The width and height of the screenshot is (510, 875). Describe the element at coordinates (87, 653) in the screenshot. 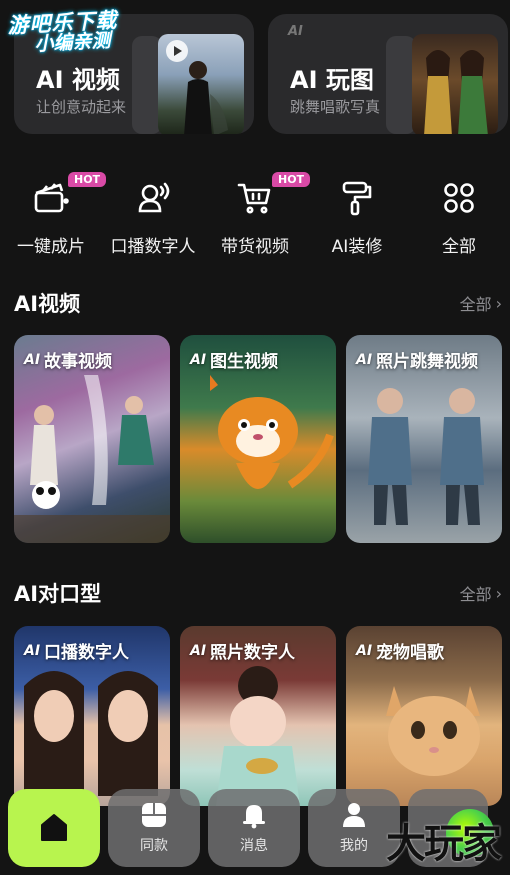

I see `card-title: 口播数字人` at that location.